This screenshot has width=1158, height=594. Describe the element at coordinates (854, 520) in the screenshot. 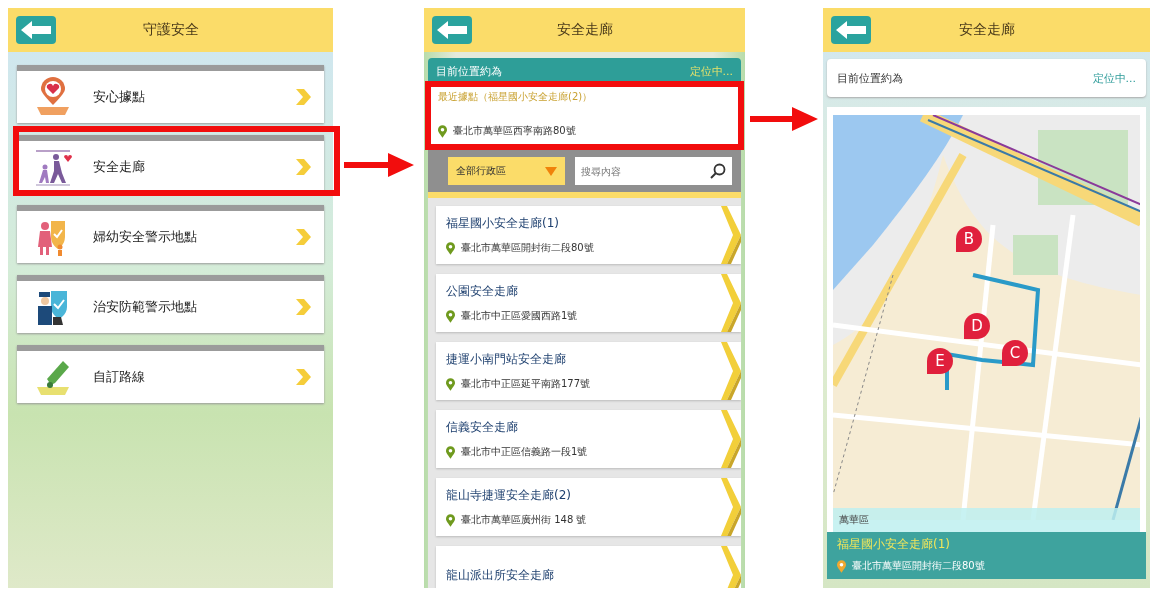

I see `district-label: 萬華區` at that location.